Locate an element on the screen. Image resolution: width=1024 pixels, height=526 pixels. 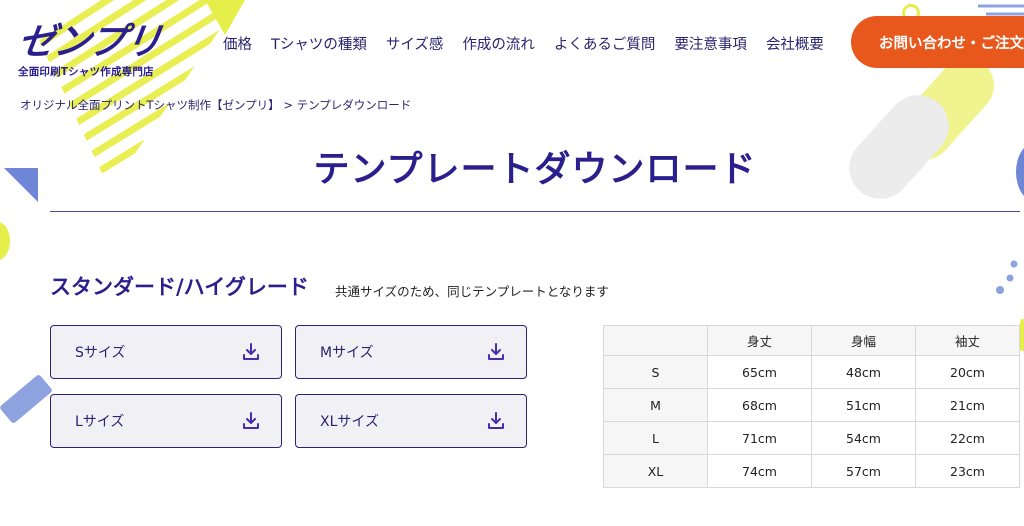
table-cell: 21cm is located at coordinates (967, 405).